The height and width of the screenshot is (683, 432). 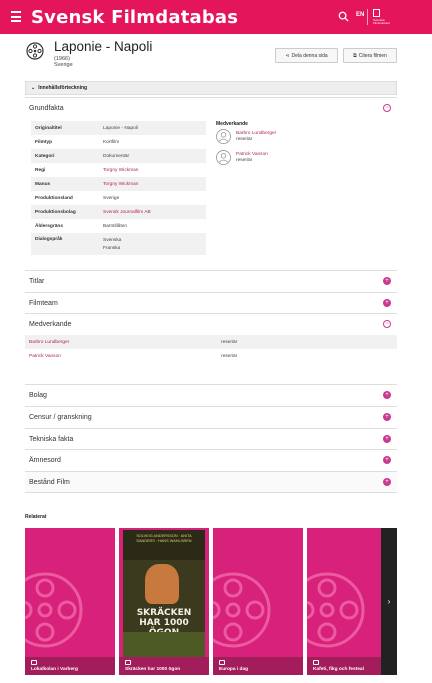 I want to click on card-title: Europa i dag, so click(x=233, y=669).